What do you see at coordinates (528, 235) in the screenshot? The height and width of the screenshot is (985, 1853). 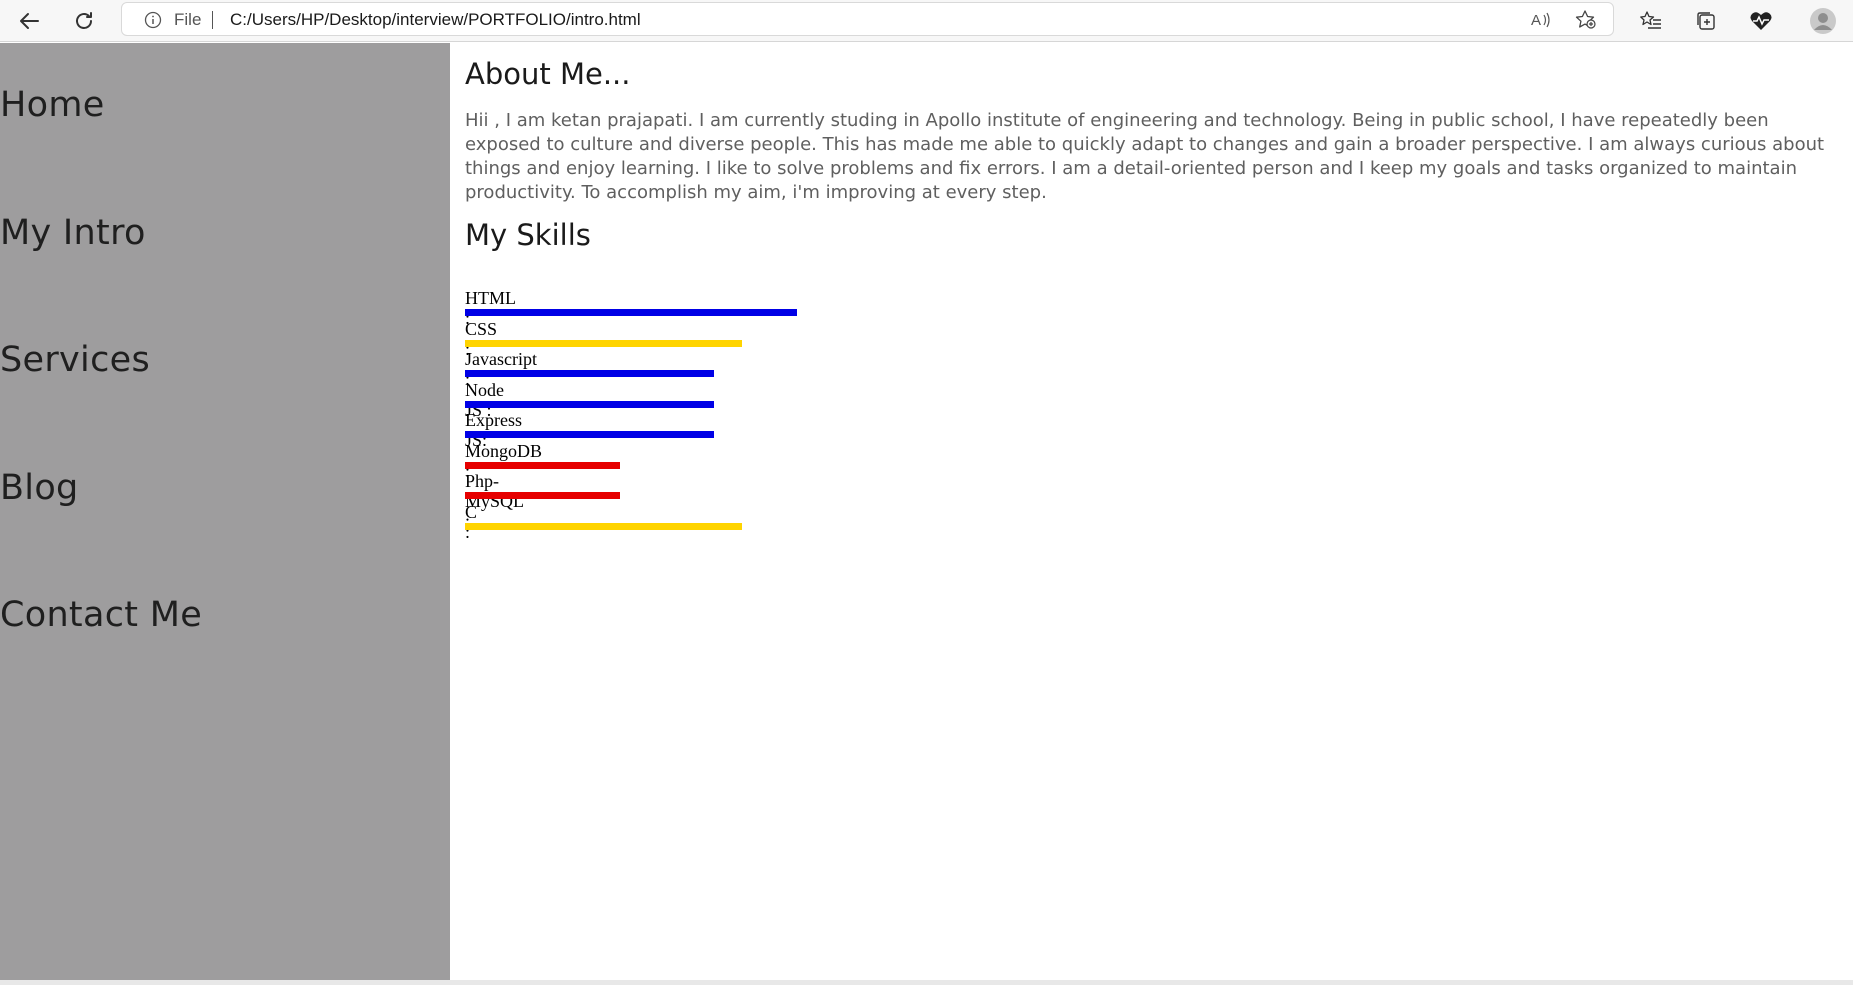 I see `skills-heading: My Skills` at bounding box center [528, 235].